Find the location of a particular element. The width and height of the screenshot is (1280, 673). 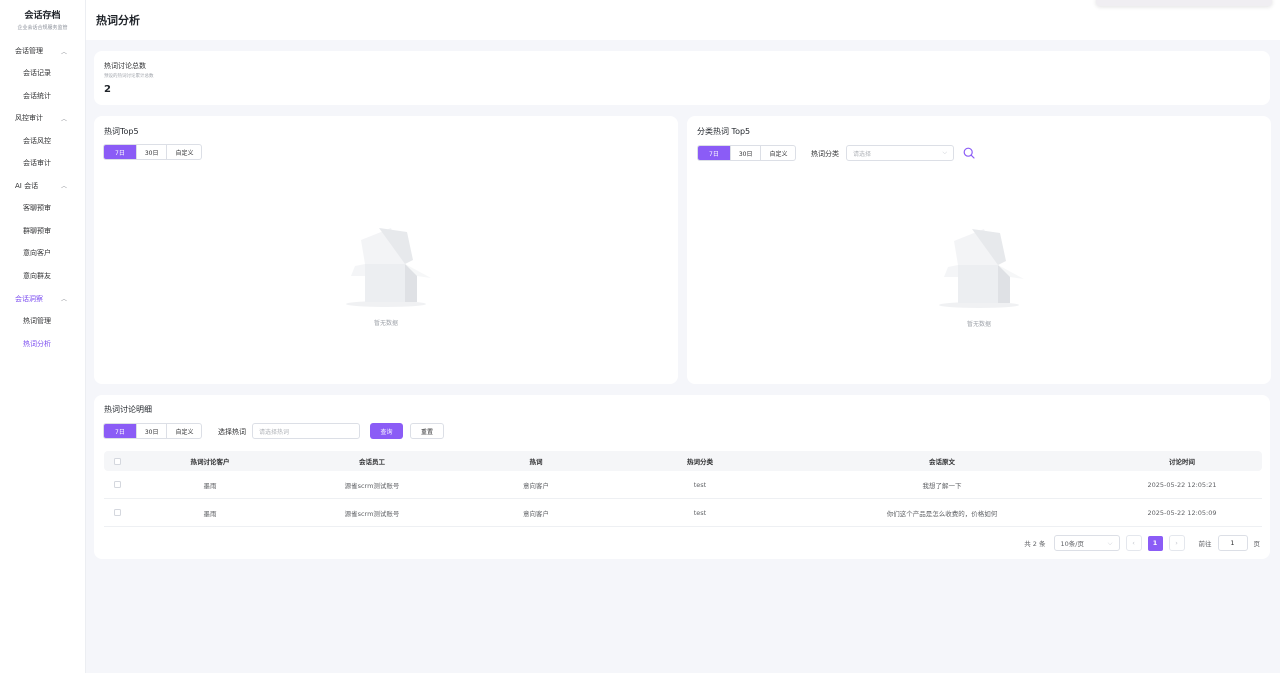

page-unit-label: 页 is located at coordinates (1257, 544).